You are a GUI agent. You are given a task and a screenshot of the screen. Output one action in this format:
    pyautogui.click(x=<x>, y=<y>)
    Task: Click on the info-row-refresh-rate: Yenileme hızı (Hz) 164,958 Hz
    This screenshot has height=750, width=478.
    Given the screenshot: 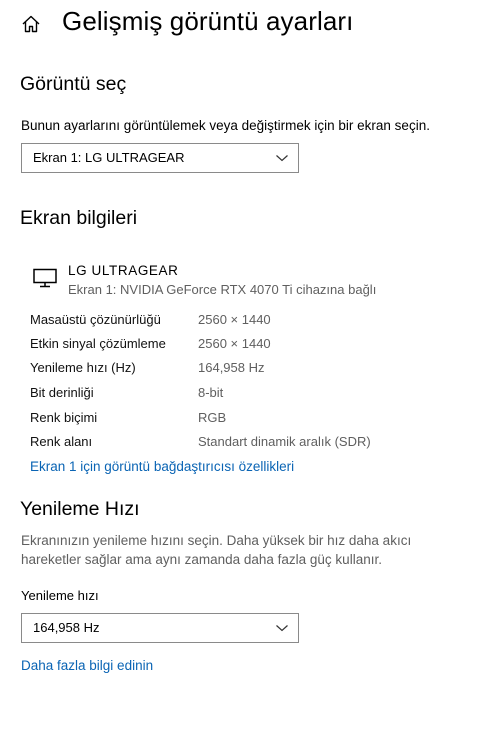 What is the action you would take?
    pyautogui.click(x=240, y=370)
    